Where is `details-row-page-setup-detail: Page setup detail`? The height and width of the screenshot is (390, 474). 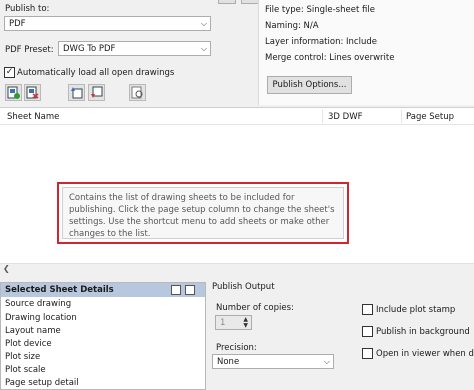
details-row-page-setup-detail: Page setup detail is located at coordinates (42, 383).